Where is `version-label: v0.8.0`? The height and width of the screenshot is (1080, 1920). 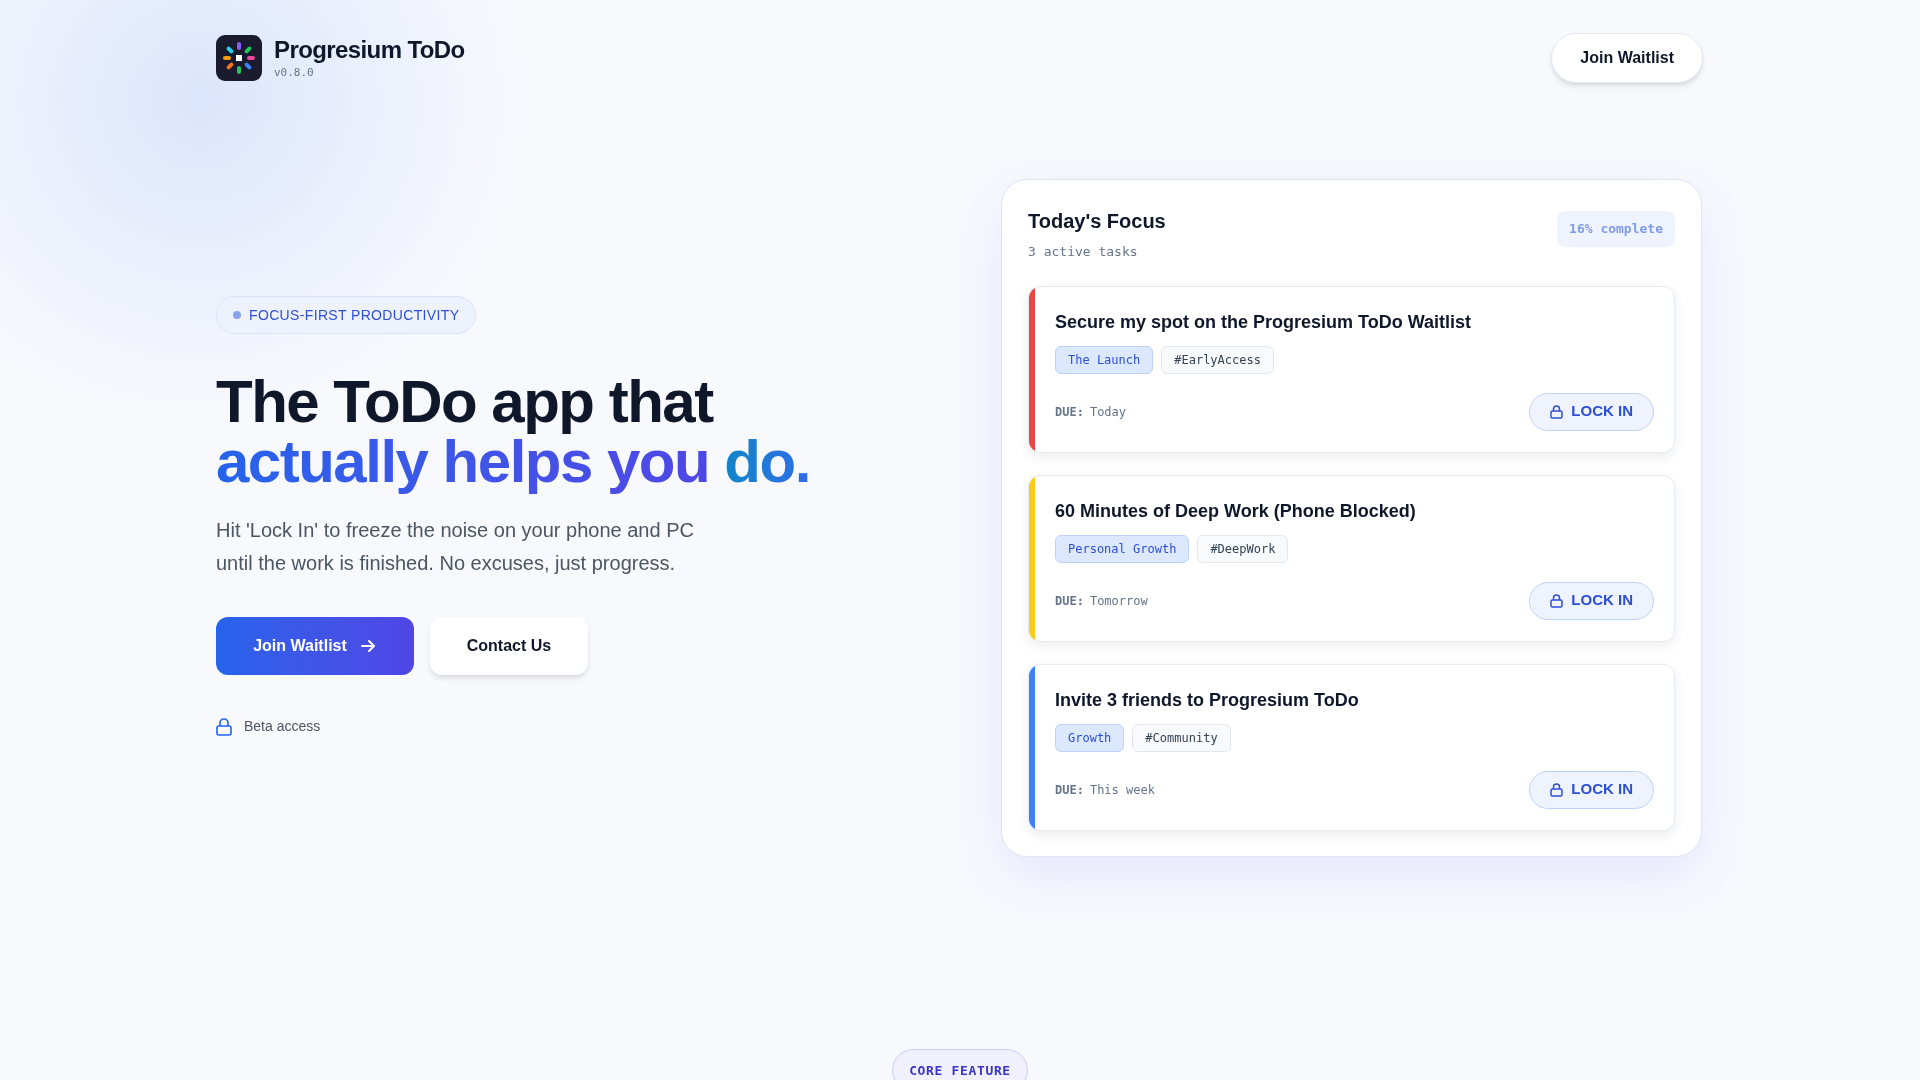 version-label: v0.8.0 is located at coordinates (294, 72).